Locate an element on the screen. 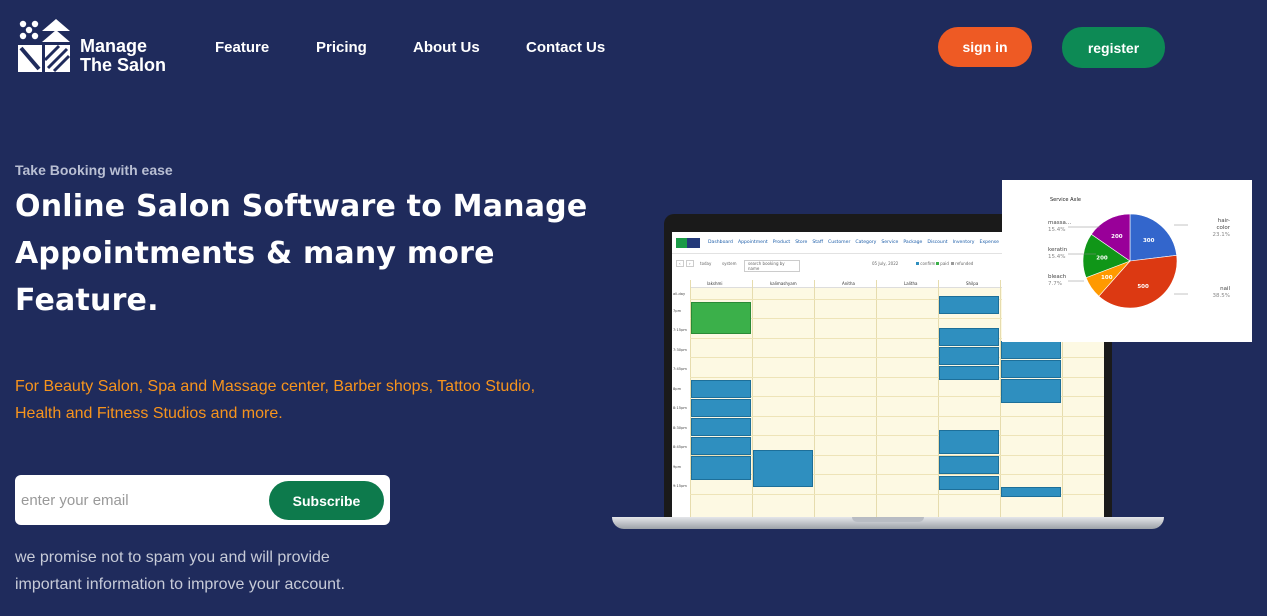 The width and height of the screenshot is (1267, 616). subscribe-button: Subscribe is located at coordinates (326, 500).